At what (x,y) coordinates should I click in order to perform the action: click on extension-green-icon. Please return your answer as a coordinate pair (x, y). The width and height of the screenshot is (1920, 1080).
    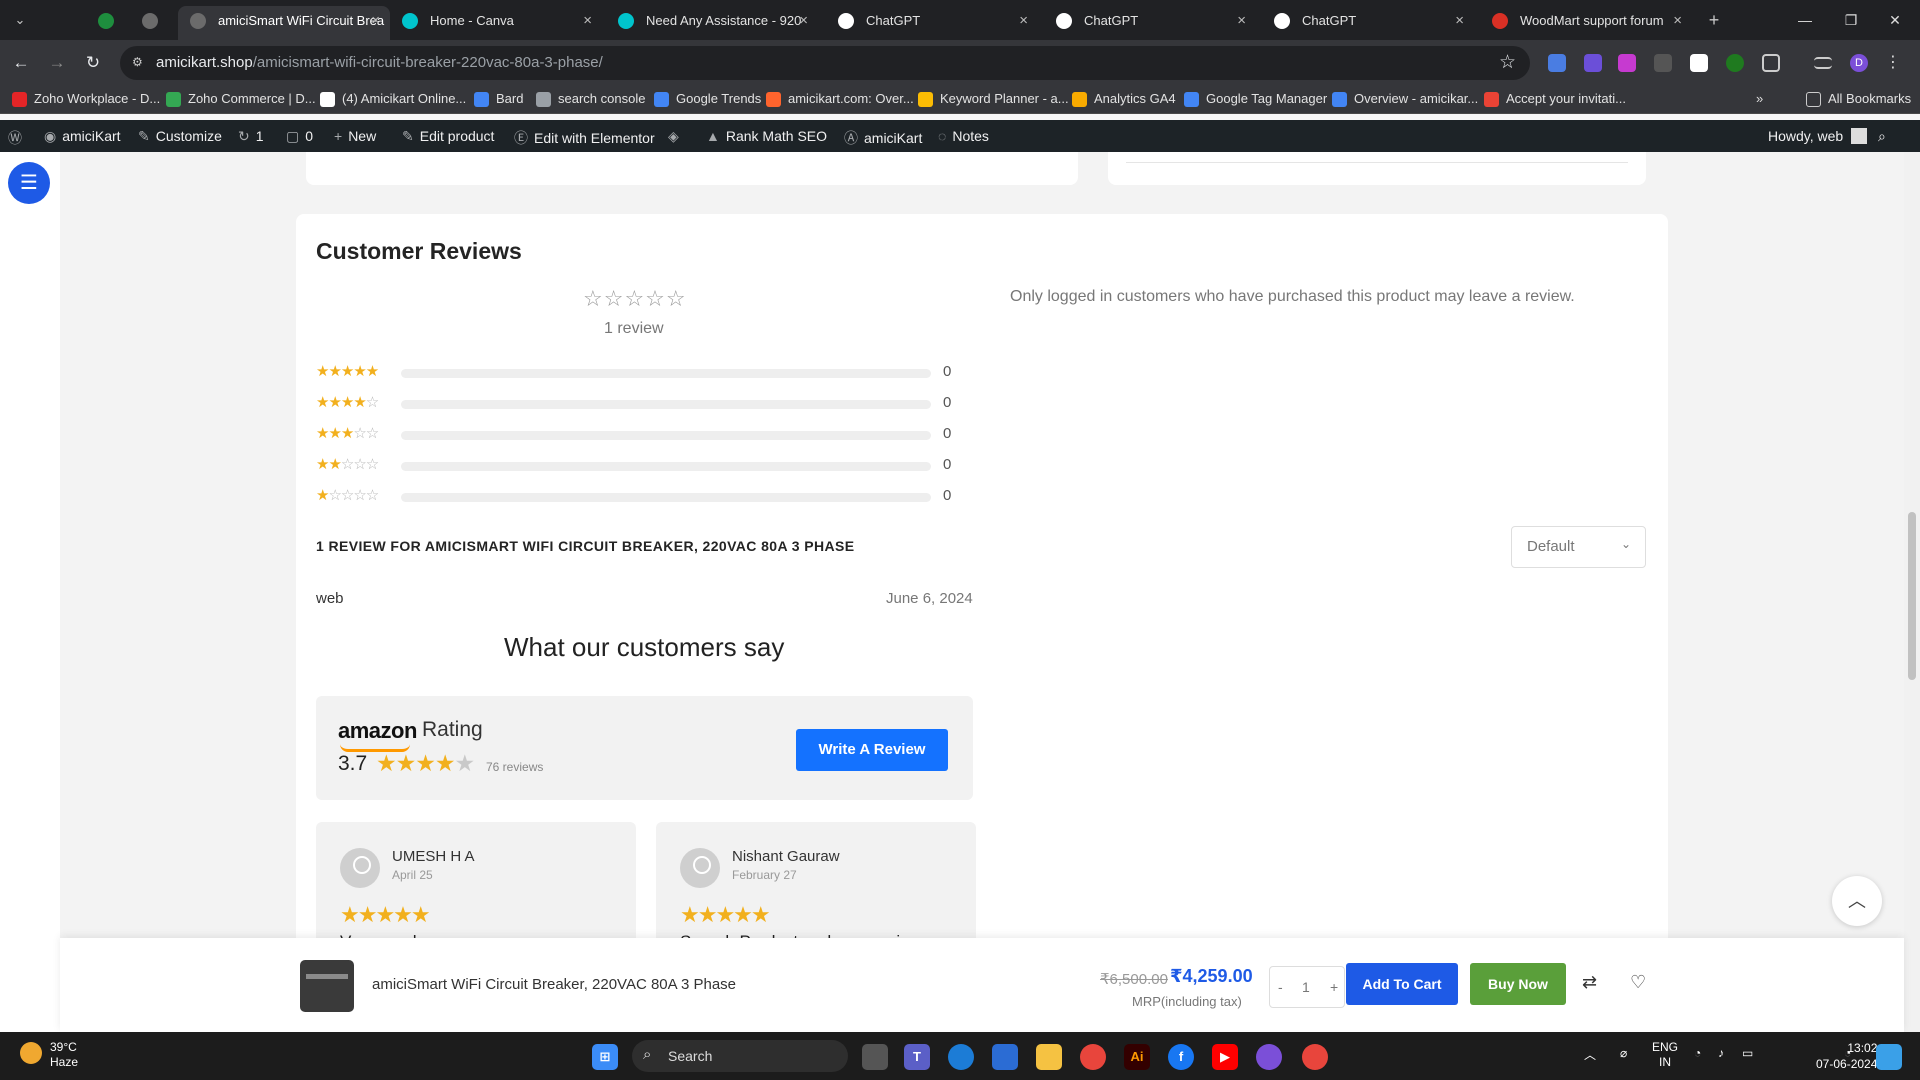
    Looking at the image, I should click on (1735, 63).